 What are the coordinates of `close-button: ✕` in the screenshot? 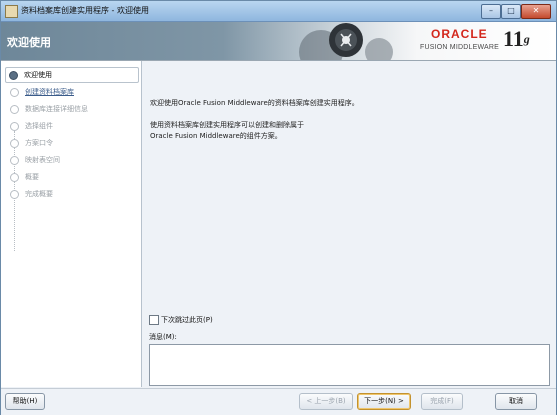 It's located at (536, 11).